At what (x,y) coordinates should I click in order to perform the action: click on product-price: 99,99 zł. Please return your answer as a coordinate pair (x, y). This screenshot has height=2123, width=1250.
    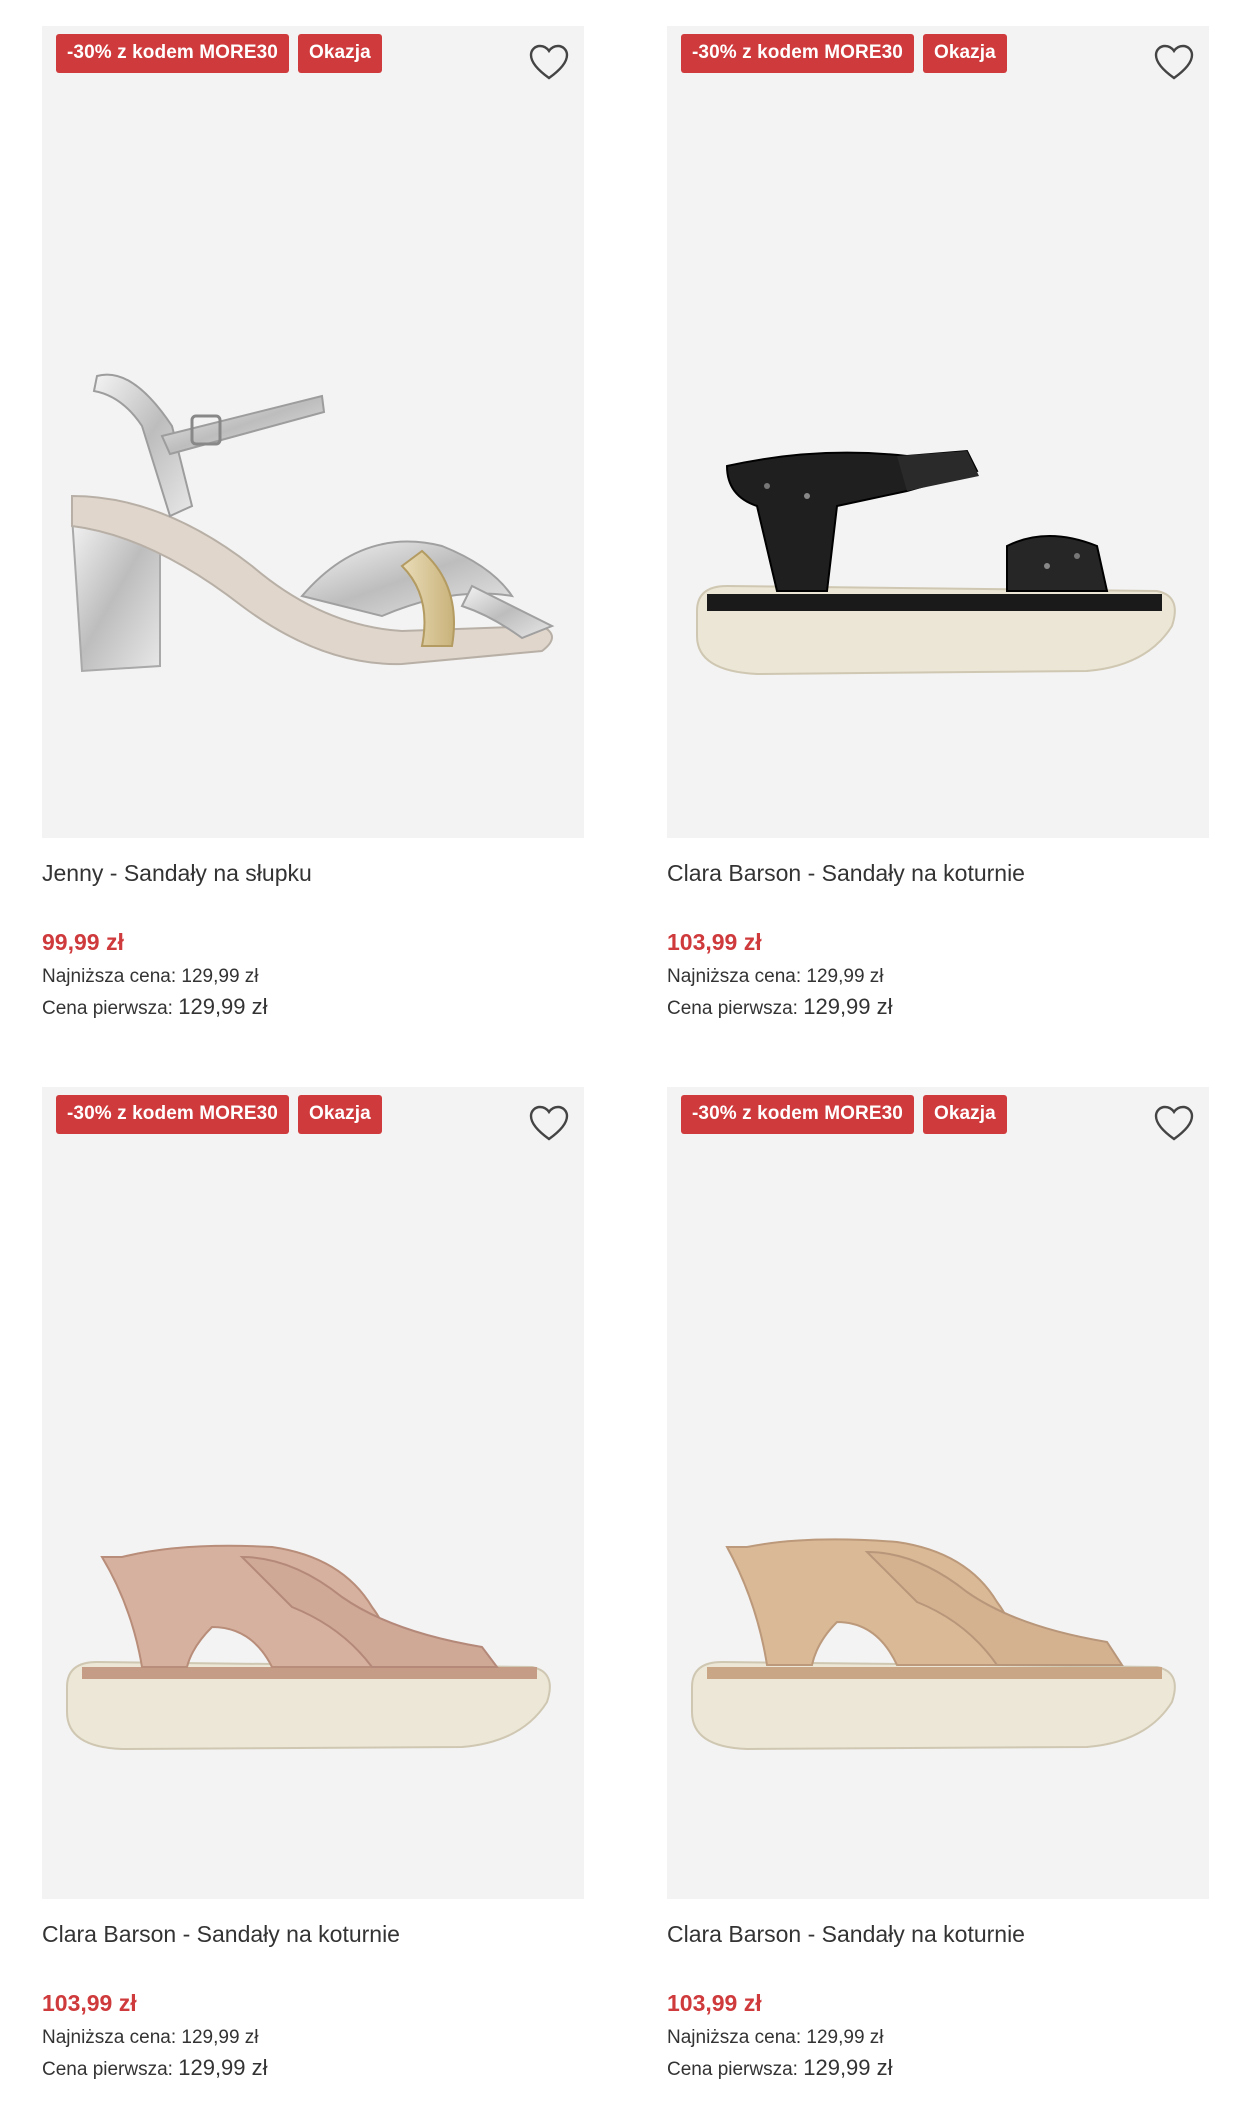
    Looking at the image, I should click on (83, 942).